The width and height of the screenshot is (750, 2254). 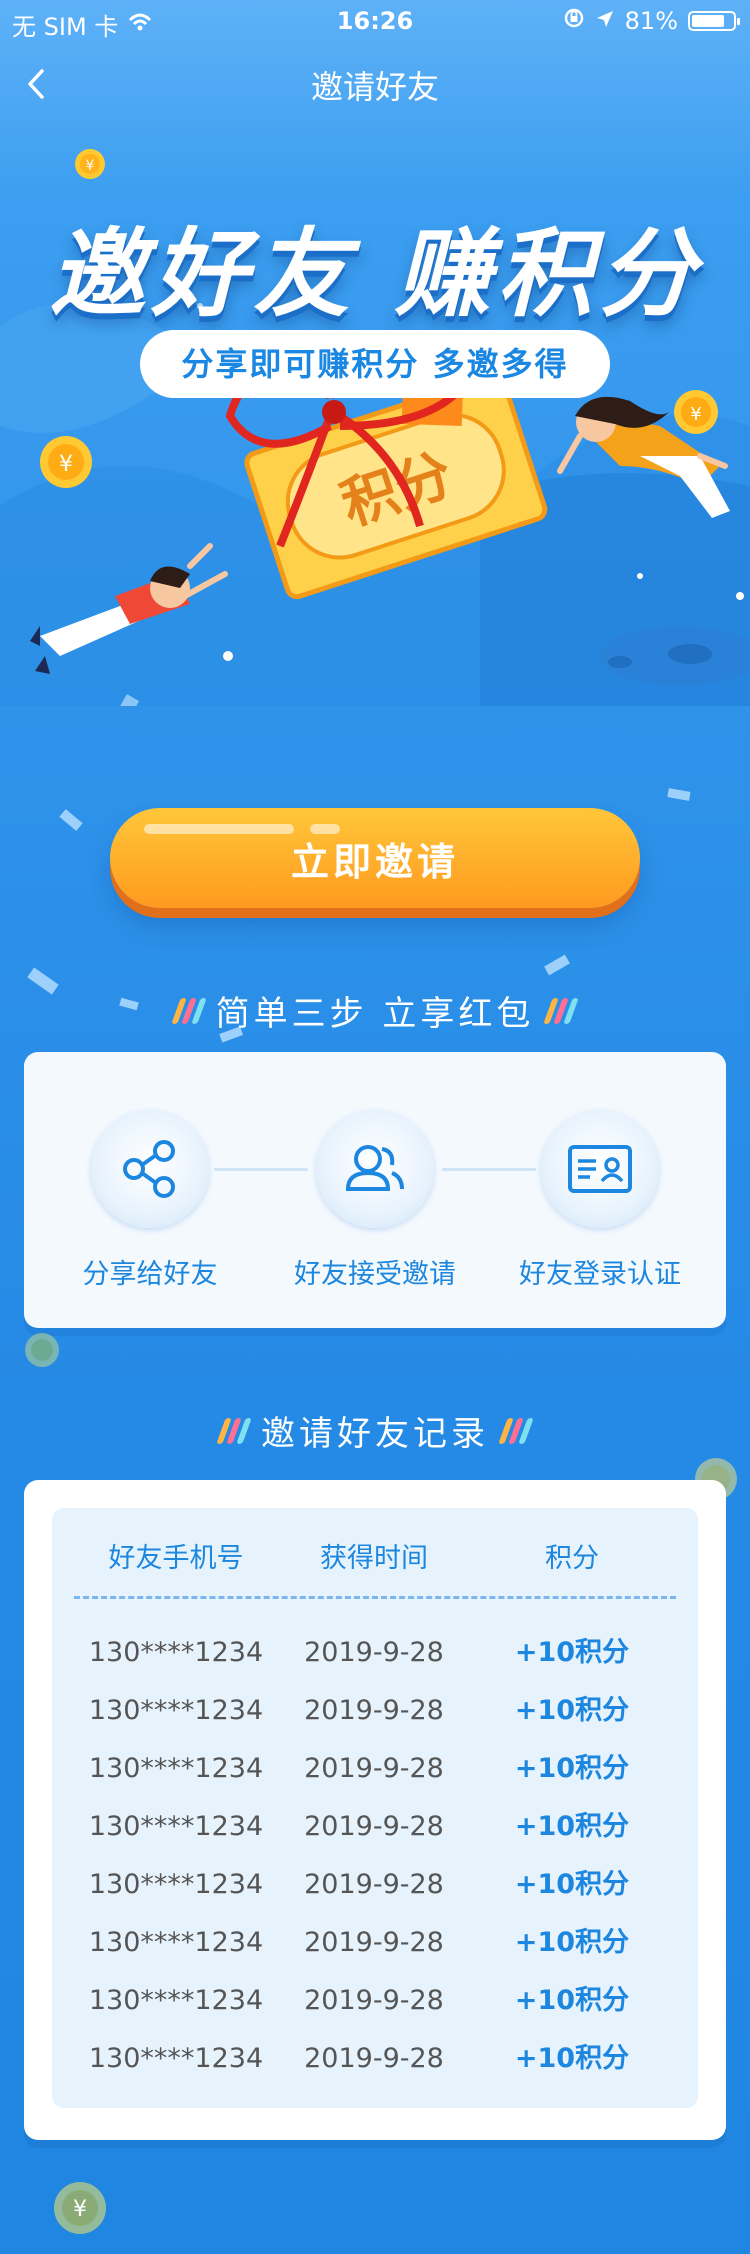 I want to click on navbar: 邀请好友, so click(x=375, y=84).